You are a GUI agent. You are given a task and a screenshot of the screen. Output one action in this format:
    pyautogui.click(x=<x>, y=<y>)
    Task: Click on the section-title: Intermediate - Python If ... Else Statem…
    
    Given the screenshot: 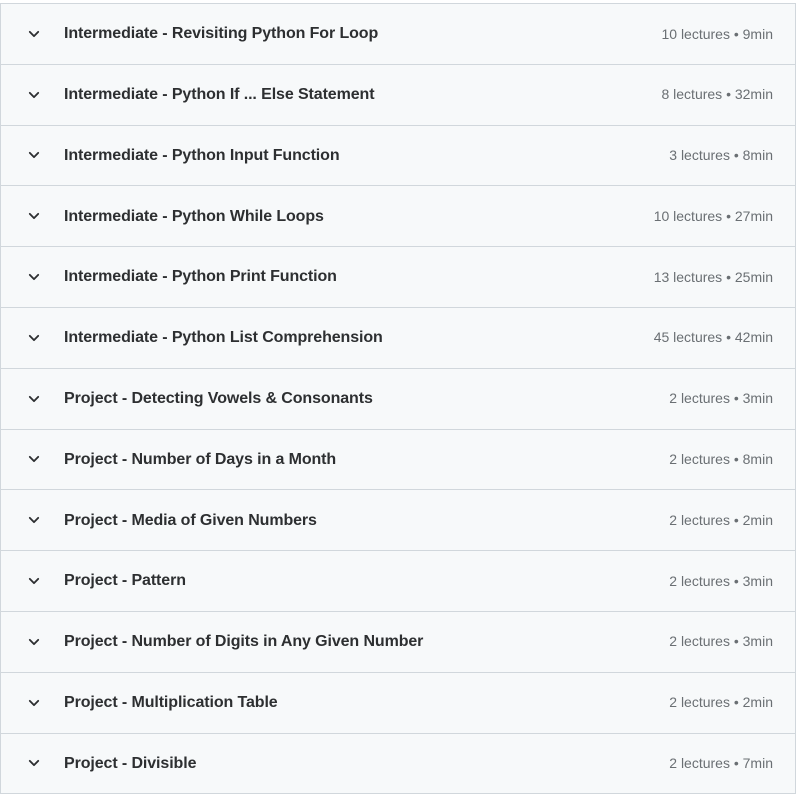 What is the action you would take?
    pyautogui.click(x=219, y=95)
    